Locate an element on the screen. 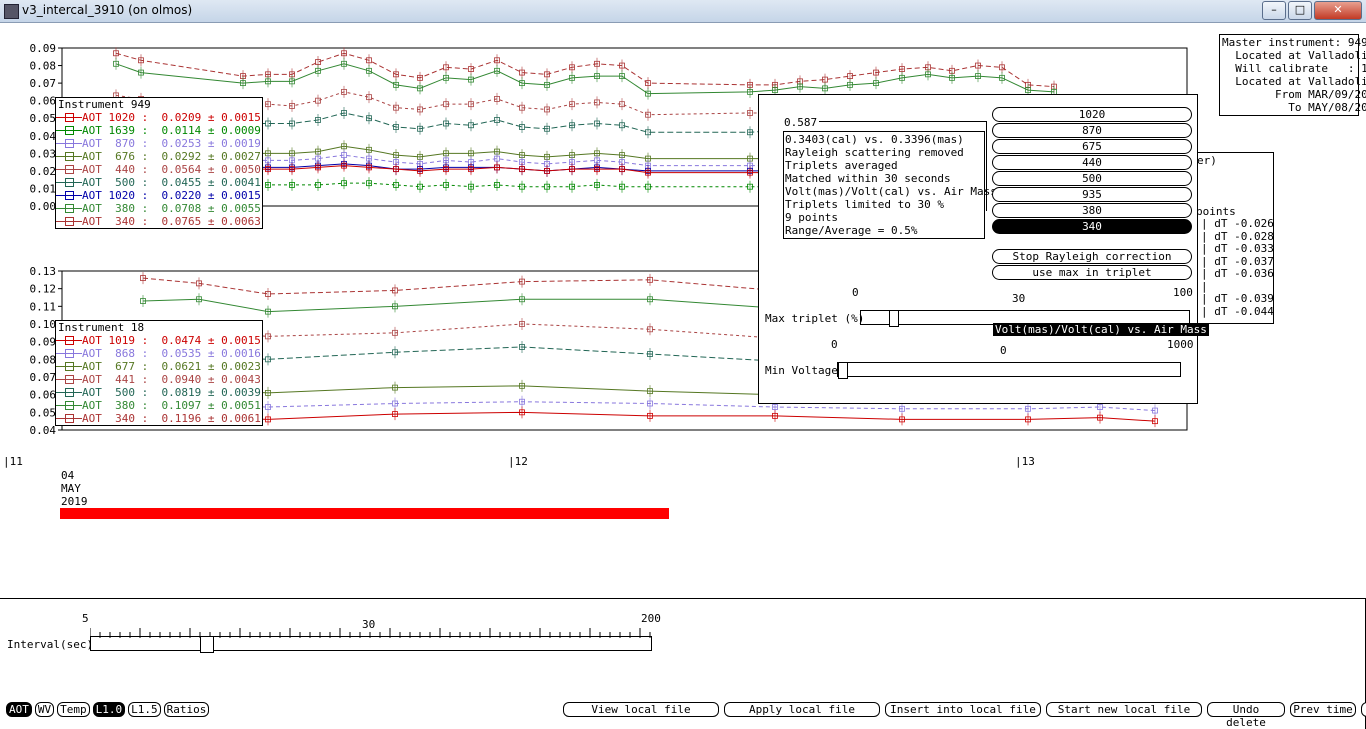  interval-min: 5 is located at coordinates (85, 618).